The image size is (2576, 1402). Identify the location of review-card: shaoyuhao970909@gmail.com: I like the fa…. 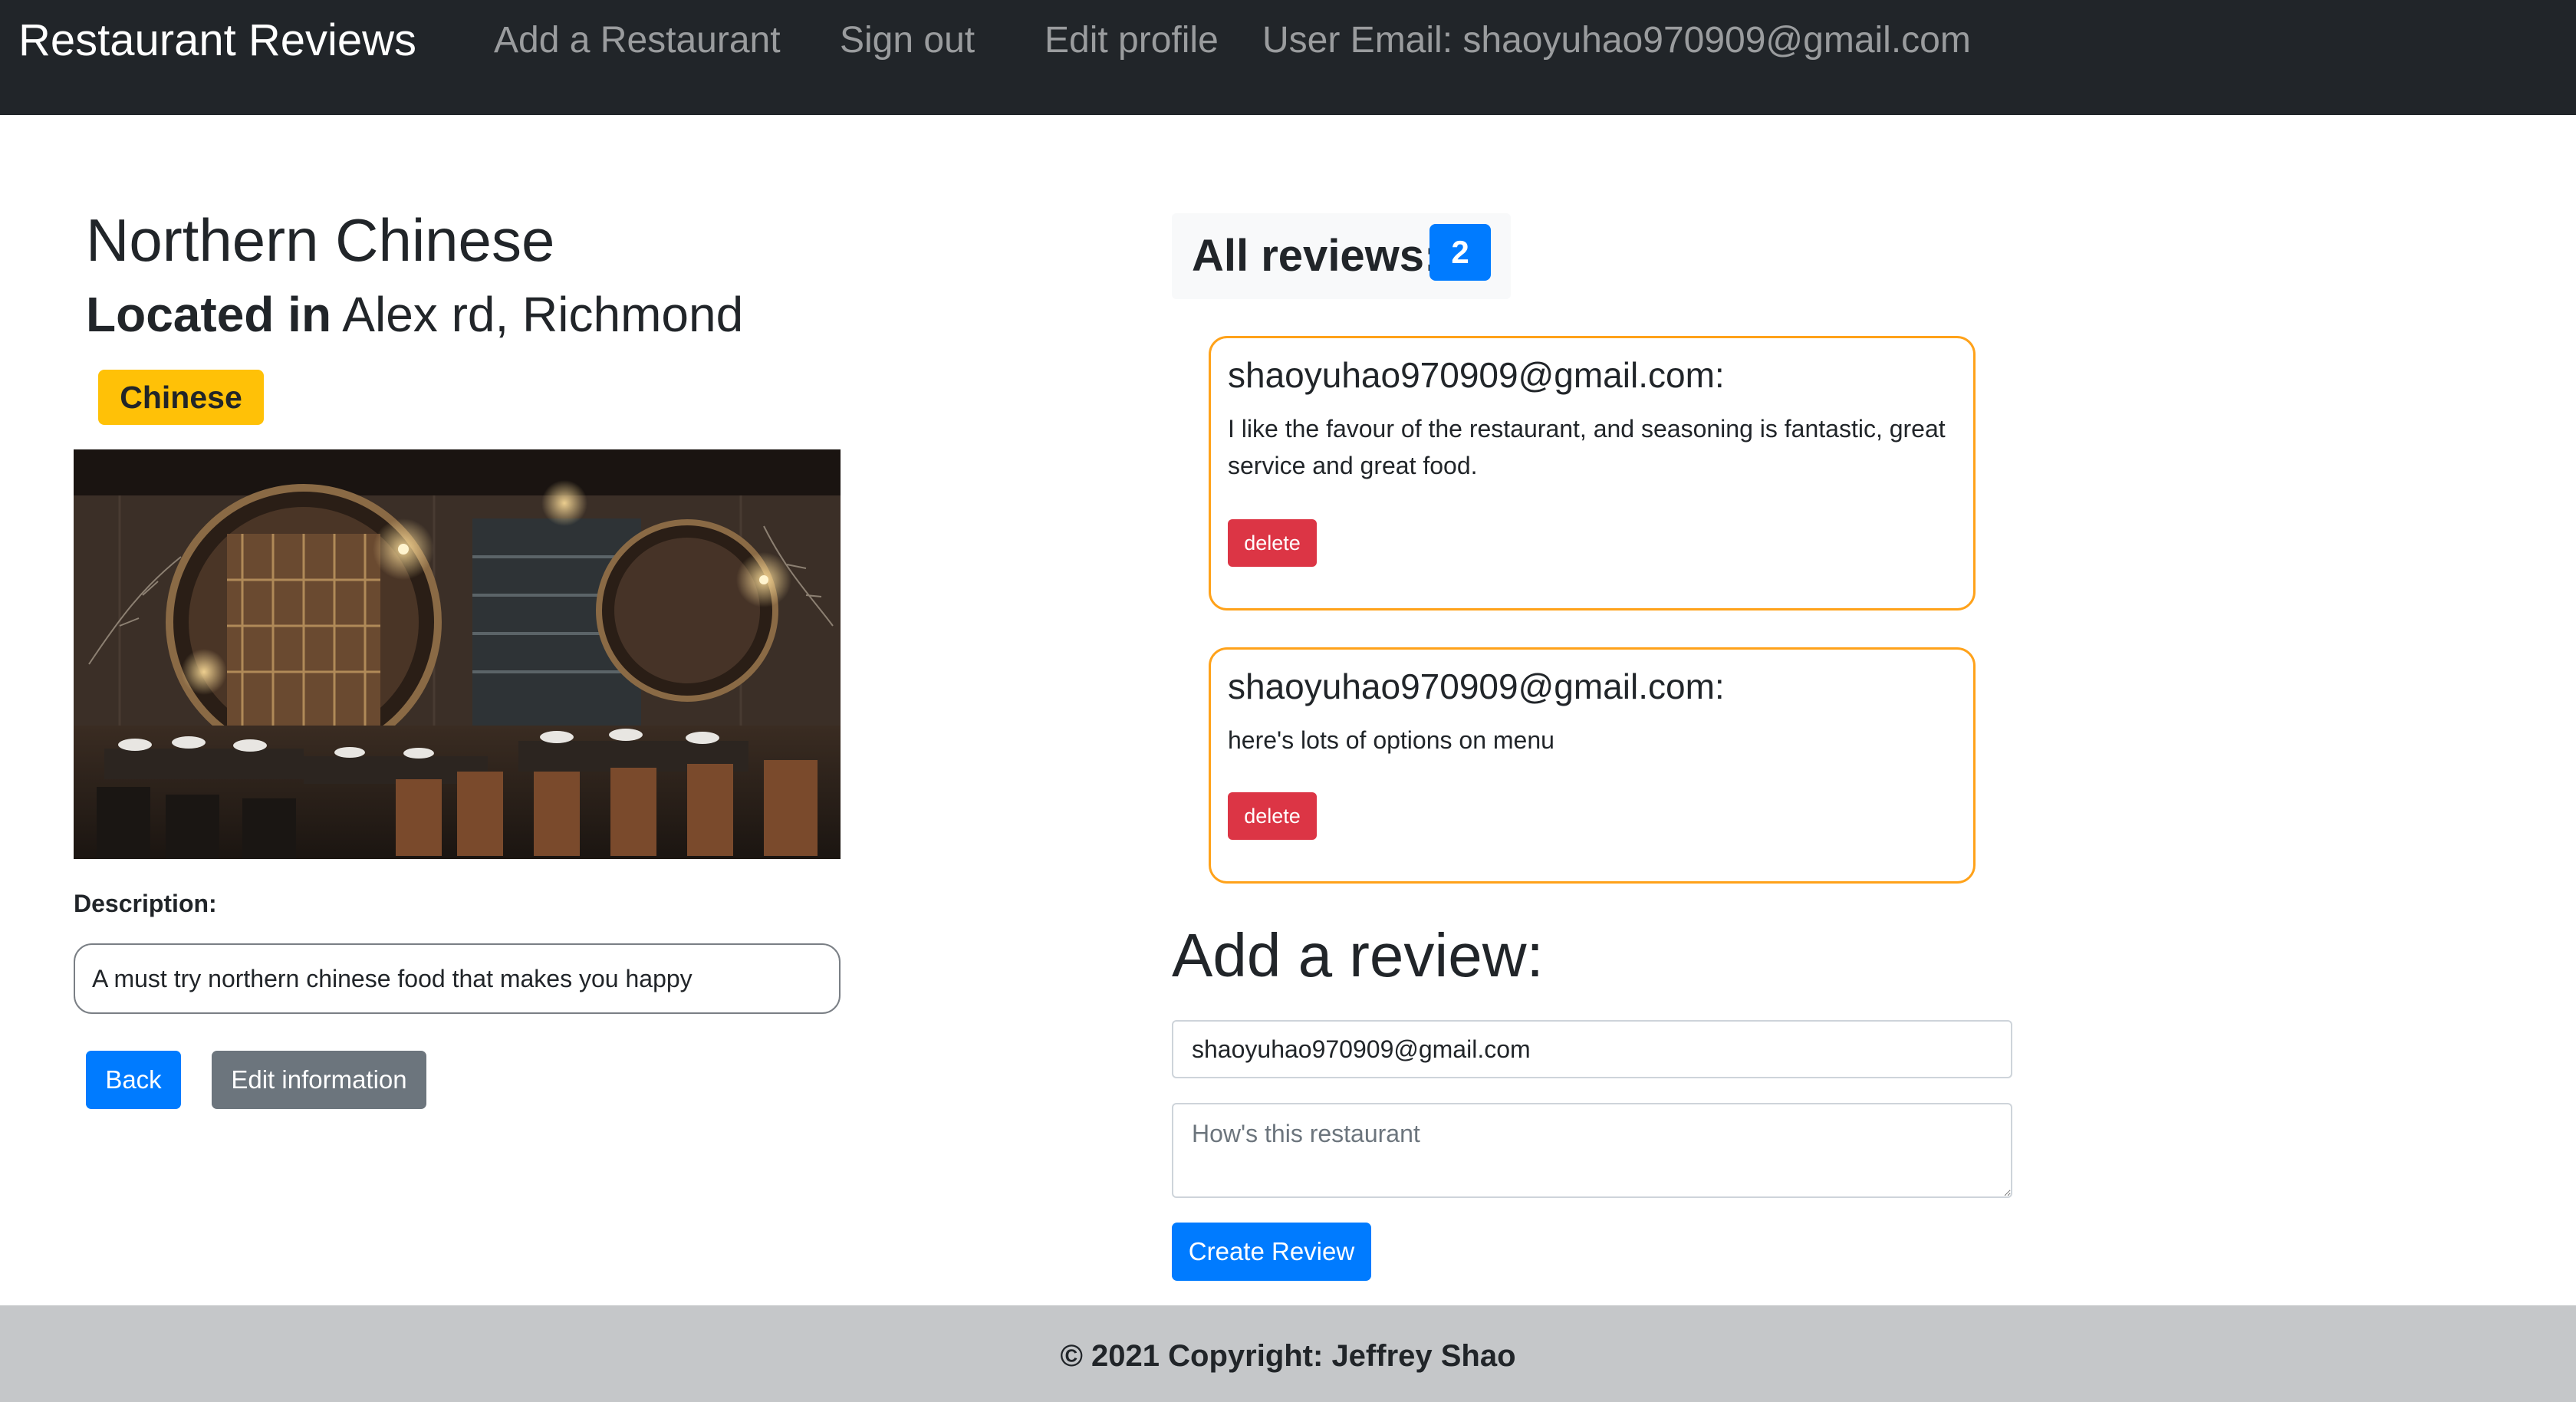
(1592, 473).